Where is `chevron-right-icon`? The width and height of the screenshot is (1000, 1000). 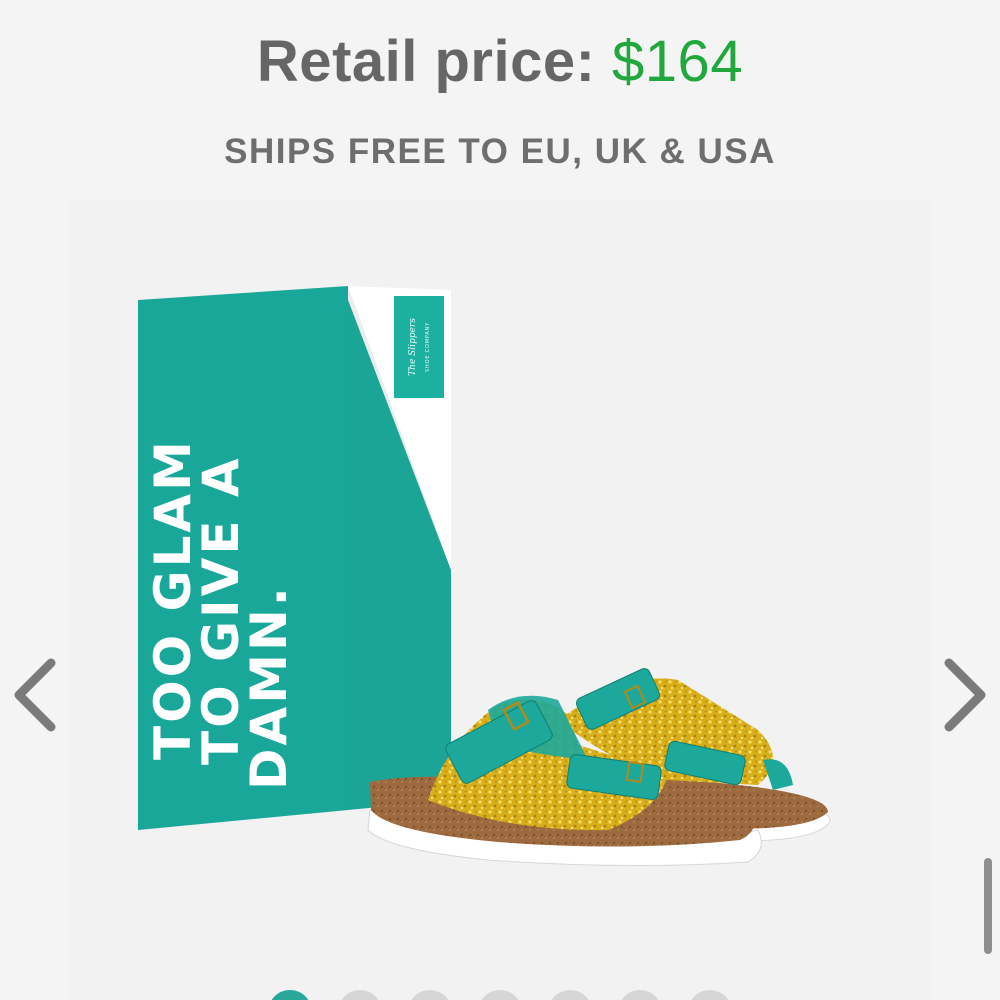 chevron-right-icon is located at coordinates (965, 695).